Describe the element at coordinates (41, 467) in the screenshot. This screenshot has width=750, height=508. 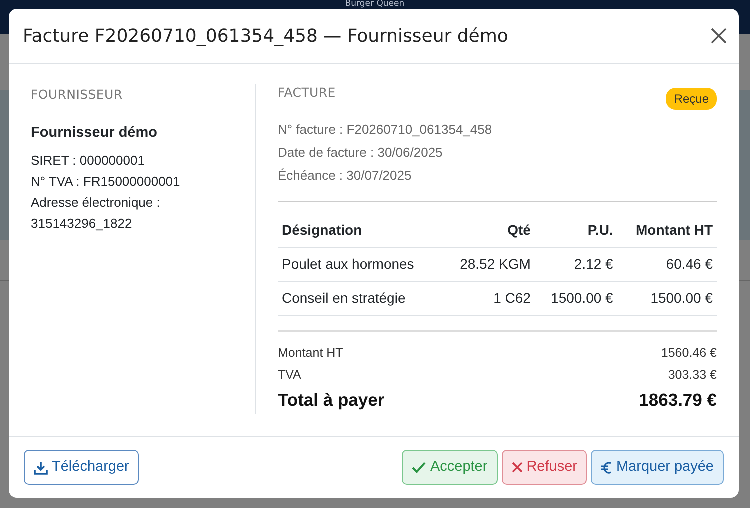
I see `download-icon` at that location.